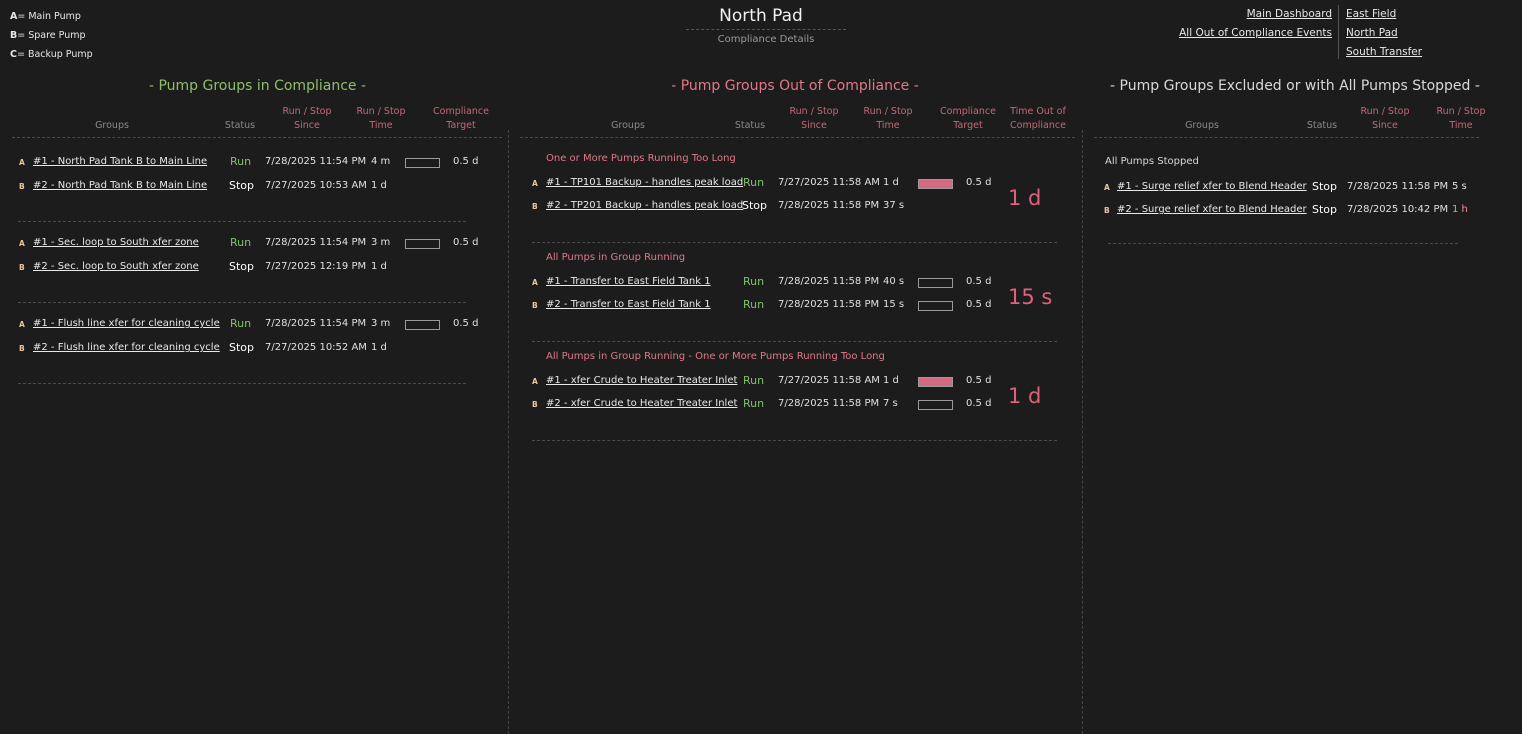 Image resolution: width=1522 pixels, height=734 pixels. I want to click on legend-item-c: C= Backup Pump, so click(51, 54).